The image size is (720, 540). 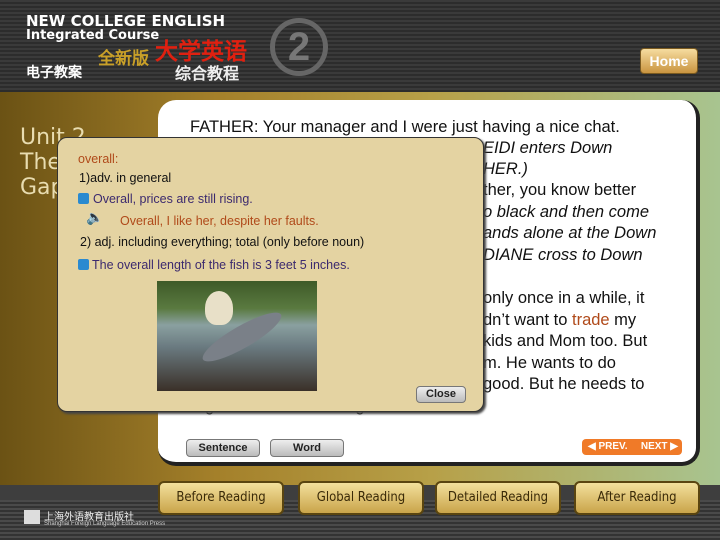 I want to click on word-button: Word, so click(x=307, y=448).